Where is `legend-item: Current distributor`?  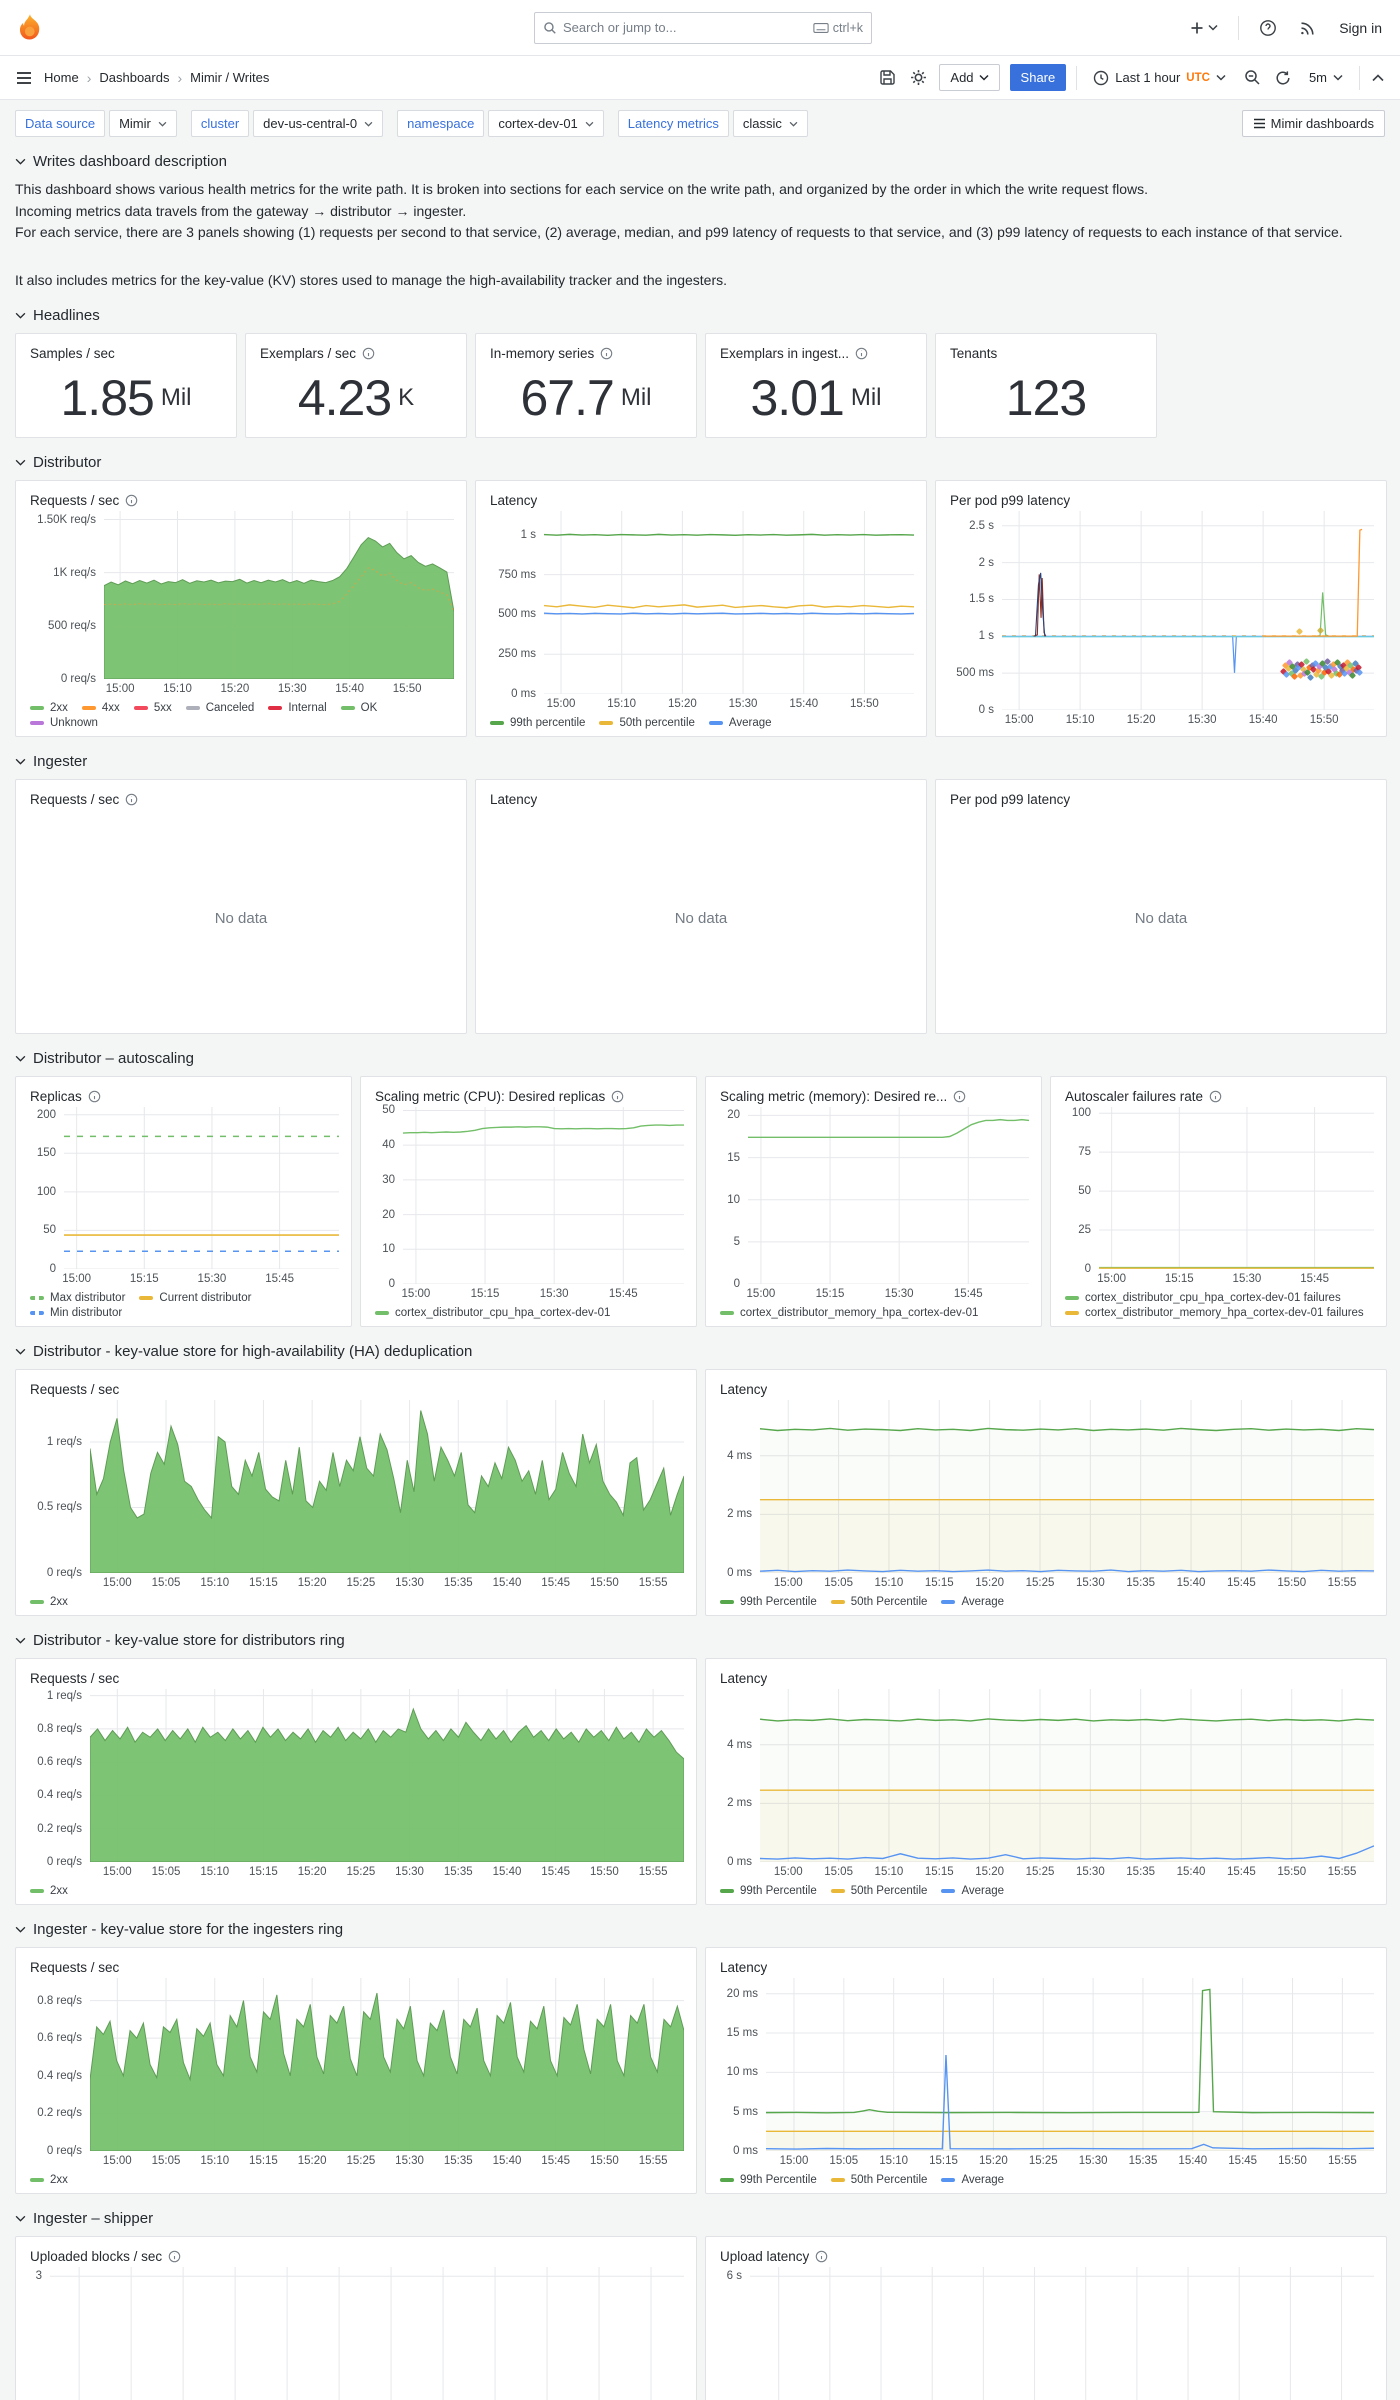
legend-item: Current distributor is located at coordinates (195, 1298).